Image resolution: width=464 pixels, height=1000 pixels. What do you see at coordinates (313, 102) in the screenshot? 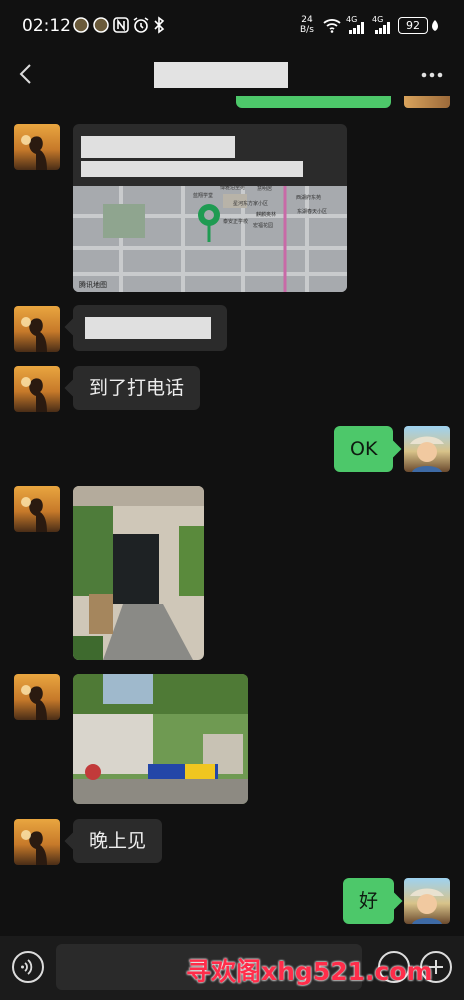
I see `message-bubble-partial` at bounding box center [313, 102].